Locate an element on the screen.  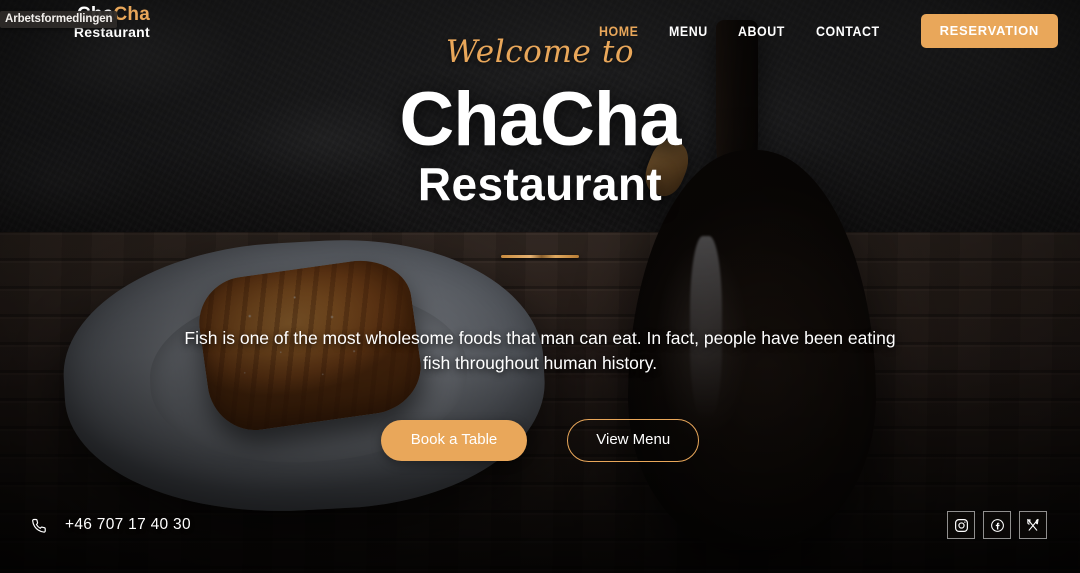
nav-item-contact: CONTACT is located at coordinates (848, 31).